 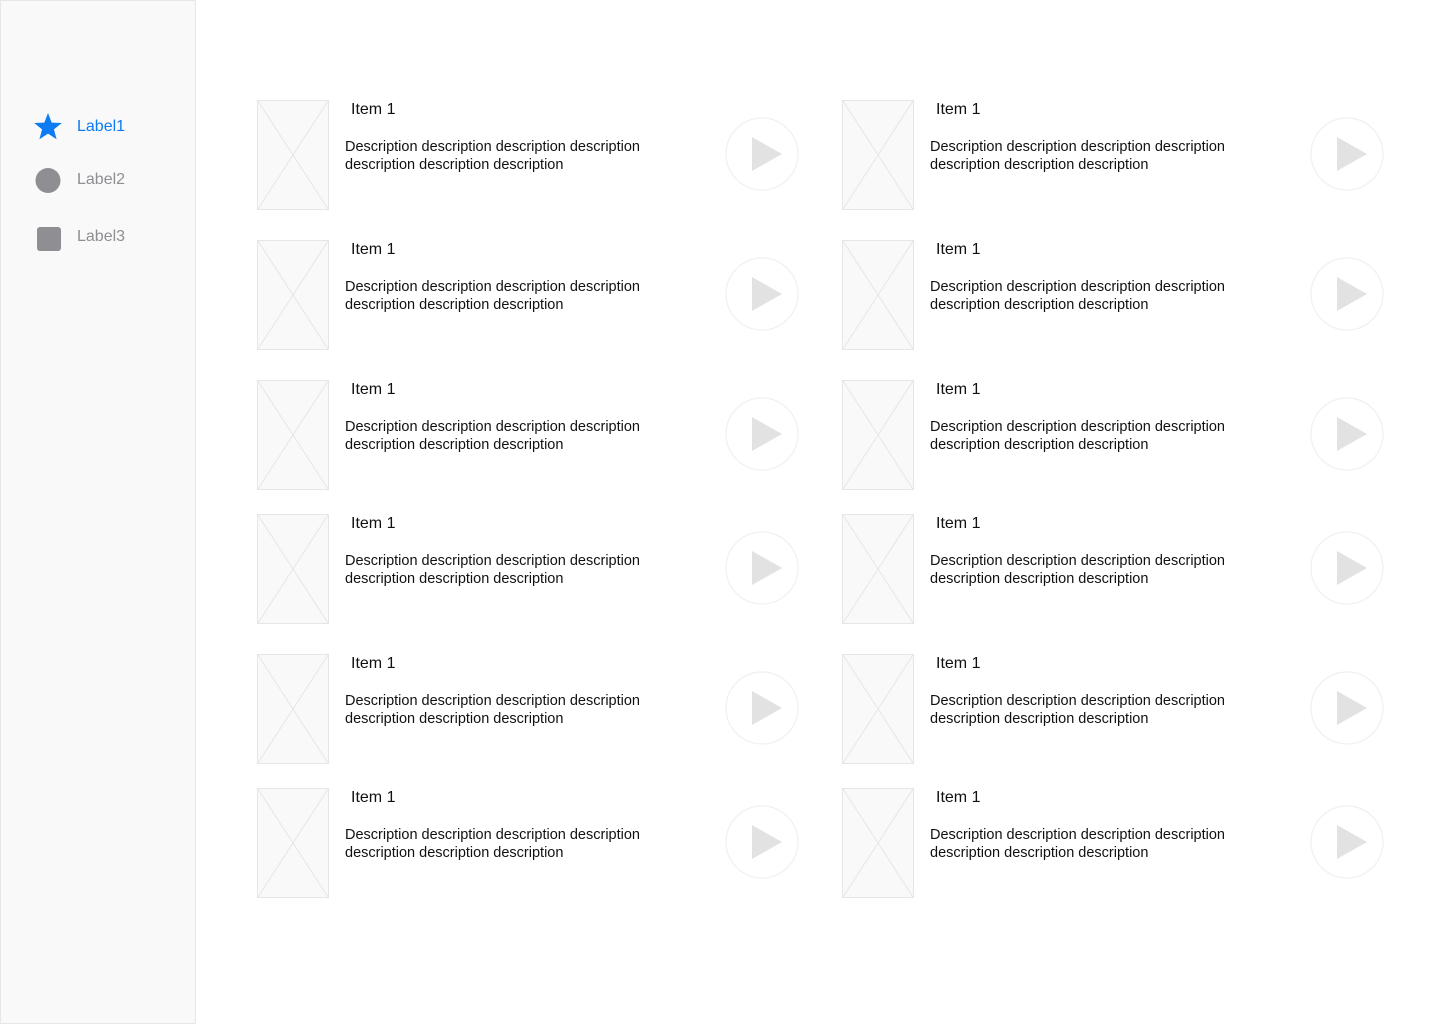 I want to click on sidebar-item-label1: Label1, so click(x=79, y=127).